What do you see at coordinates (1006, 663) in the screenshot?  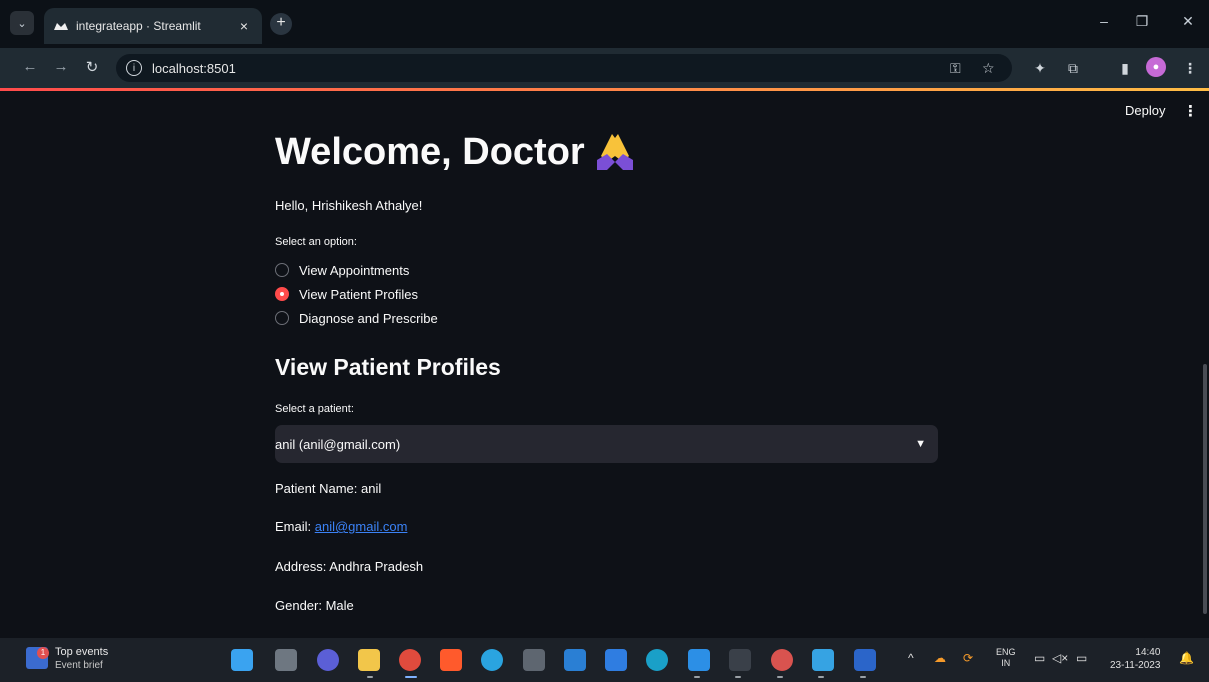 I see `language-region: IN` at bounding box center [1006, 663].